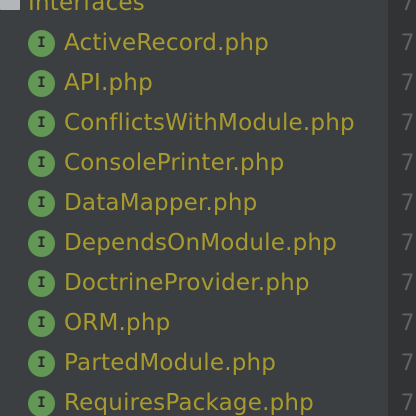 This screenshot has height=416, width=416. Describe the element at coordinates (189, 403) in the screenshot. I see `file-name: RequiresPackage.php` at that location.